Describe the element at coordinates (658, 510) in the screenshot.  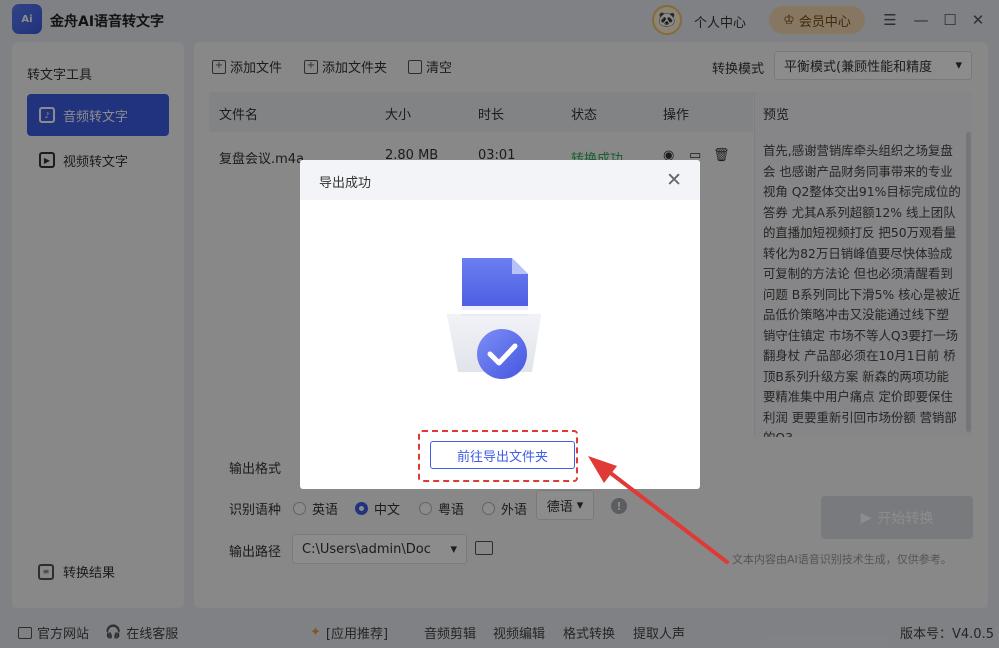
I see `annotation-arrow-icon` at that location.